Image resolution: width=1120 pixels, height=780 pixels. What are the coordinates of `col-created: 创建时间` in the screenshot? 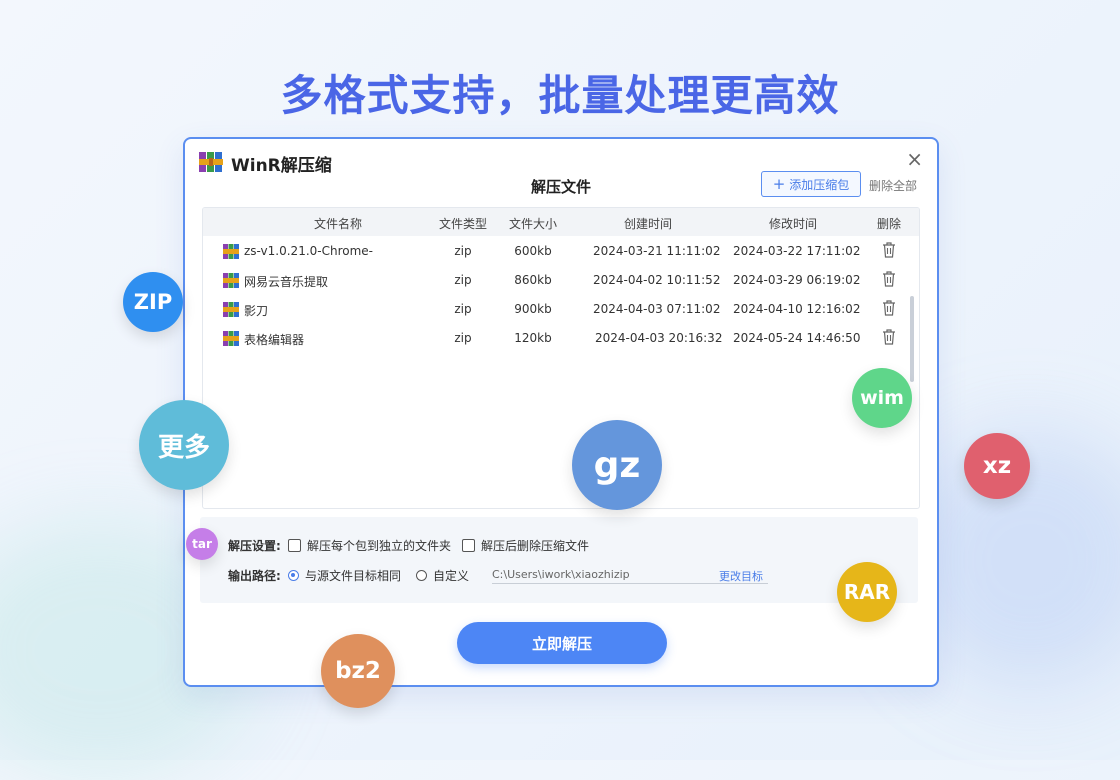 It's located at (647, 224).